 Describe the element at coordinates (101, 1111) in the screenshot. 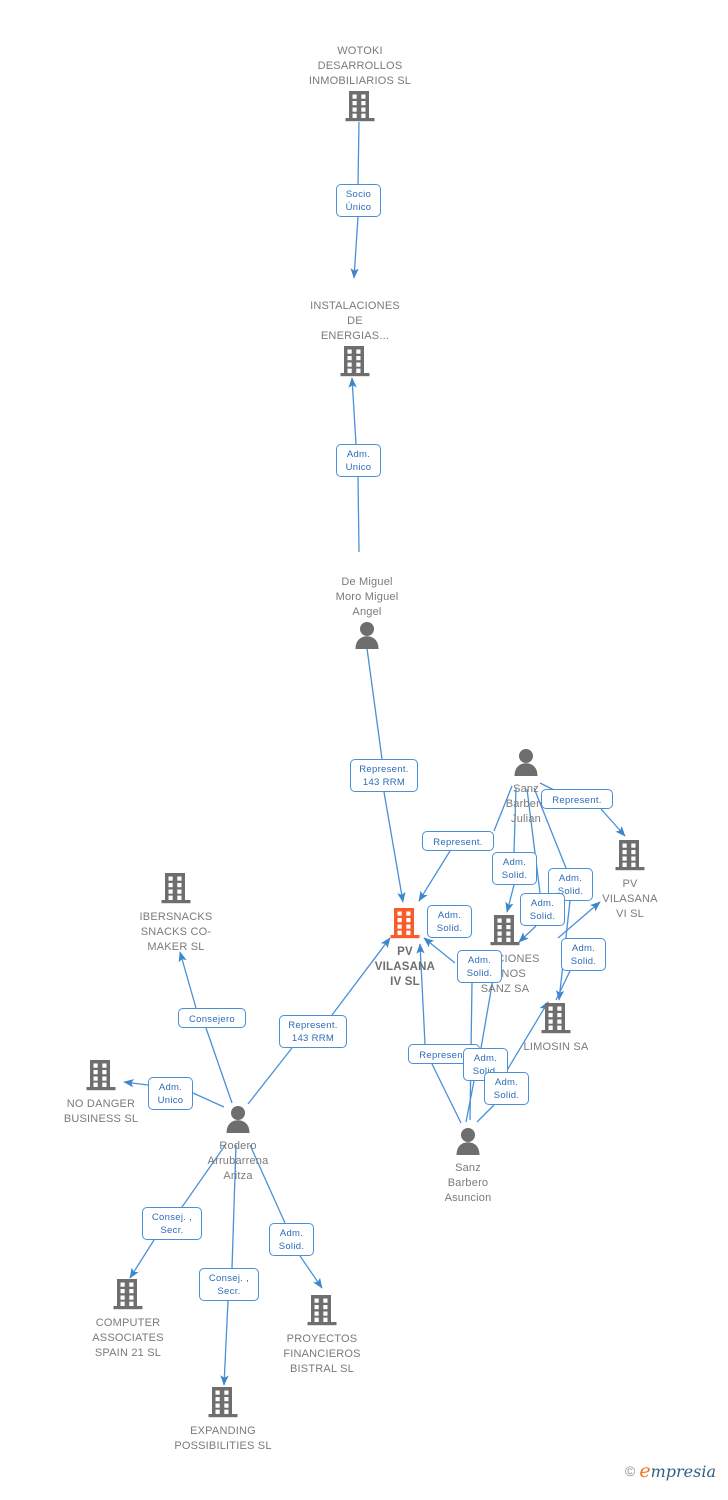

I see `node-label: NO DANGER BUSINESS SL` at that location.